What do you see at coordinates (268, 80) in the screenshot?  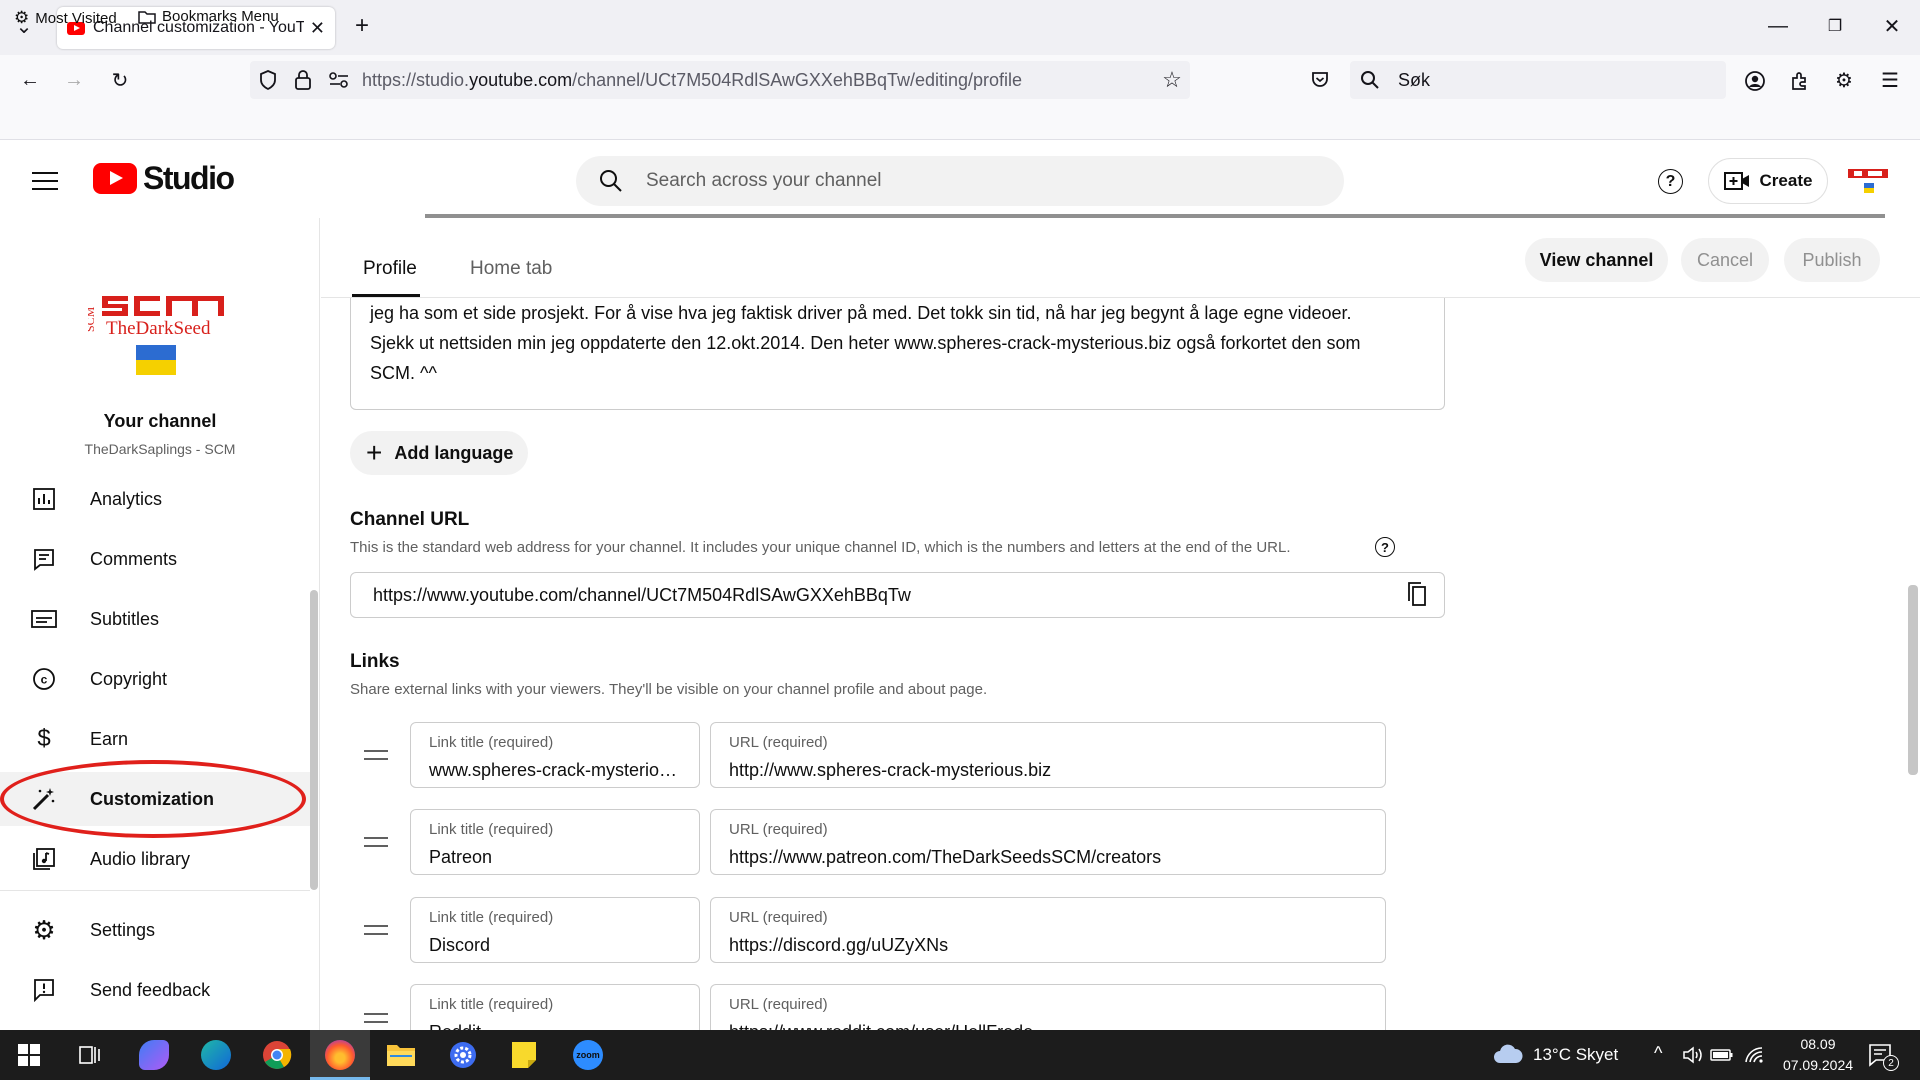 I see `tracking-shield-icon` at bounding box center [268, 80].